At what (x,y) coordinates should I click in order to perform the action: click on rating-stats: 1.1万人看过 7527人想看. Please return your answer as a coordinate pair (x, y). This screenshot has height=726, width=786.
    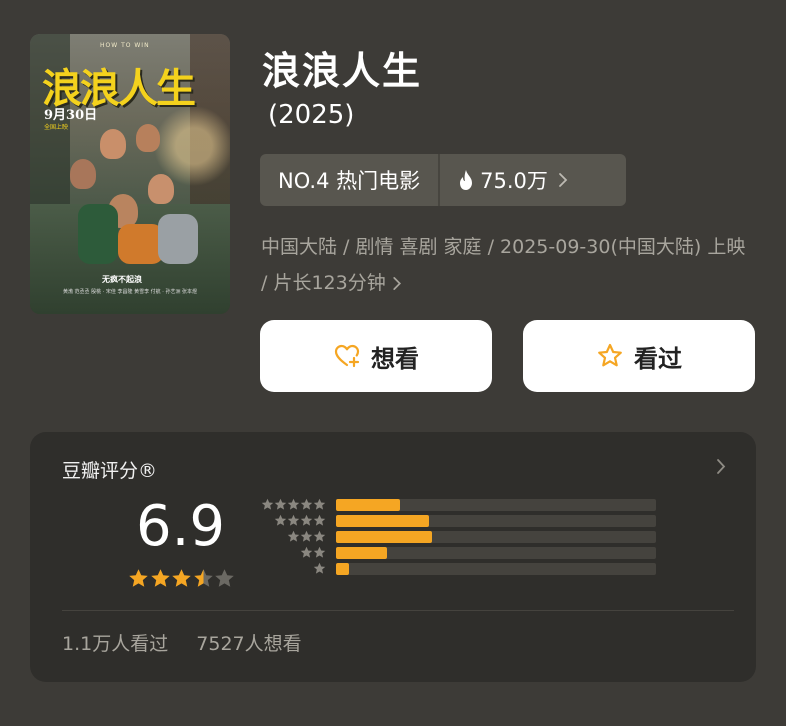
    Looking at the image, I should click on (182, 642).